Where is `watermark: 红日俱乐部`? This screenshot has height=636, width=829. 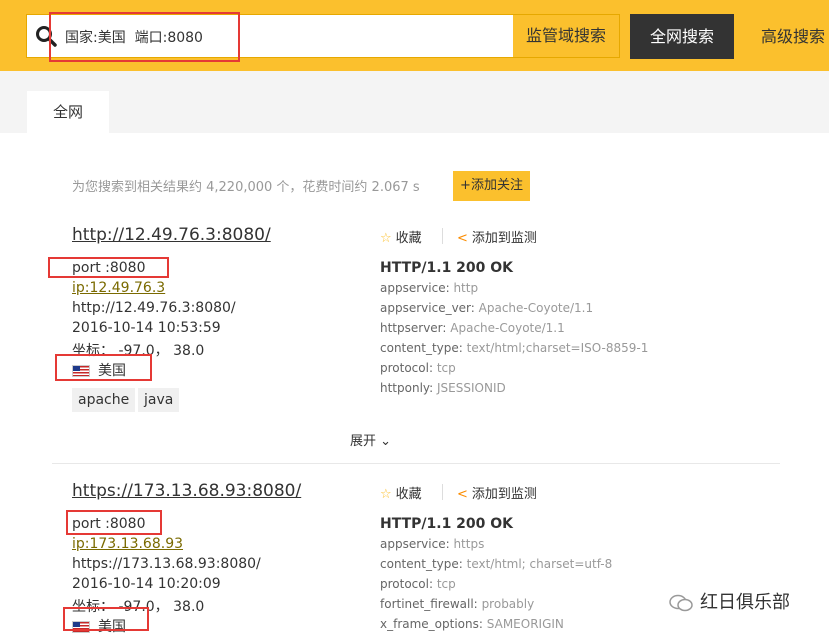
watermark: 红日俱乐部 is located at coordinates (729, 601).